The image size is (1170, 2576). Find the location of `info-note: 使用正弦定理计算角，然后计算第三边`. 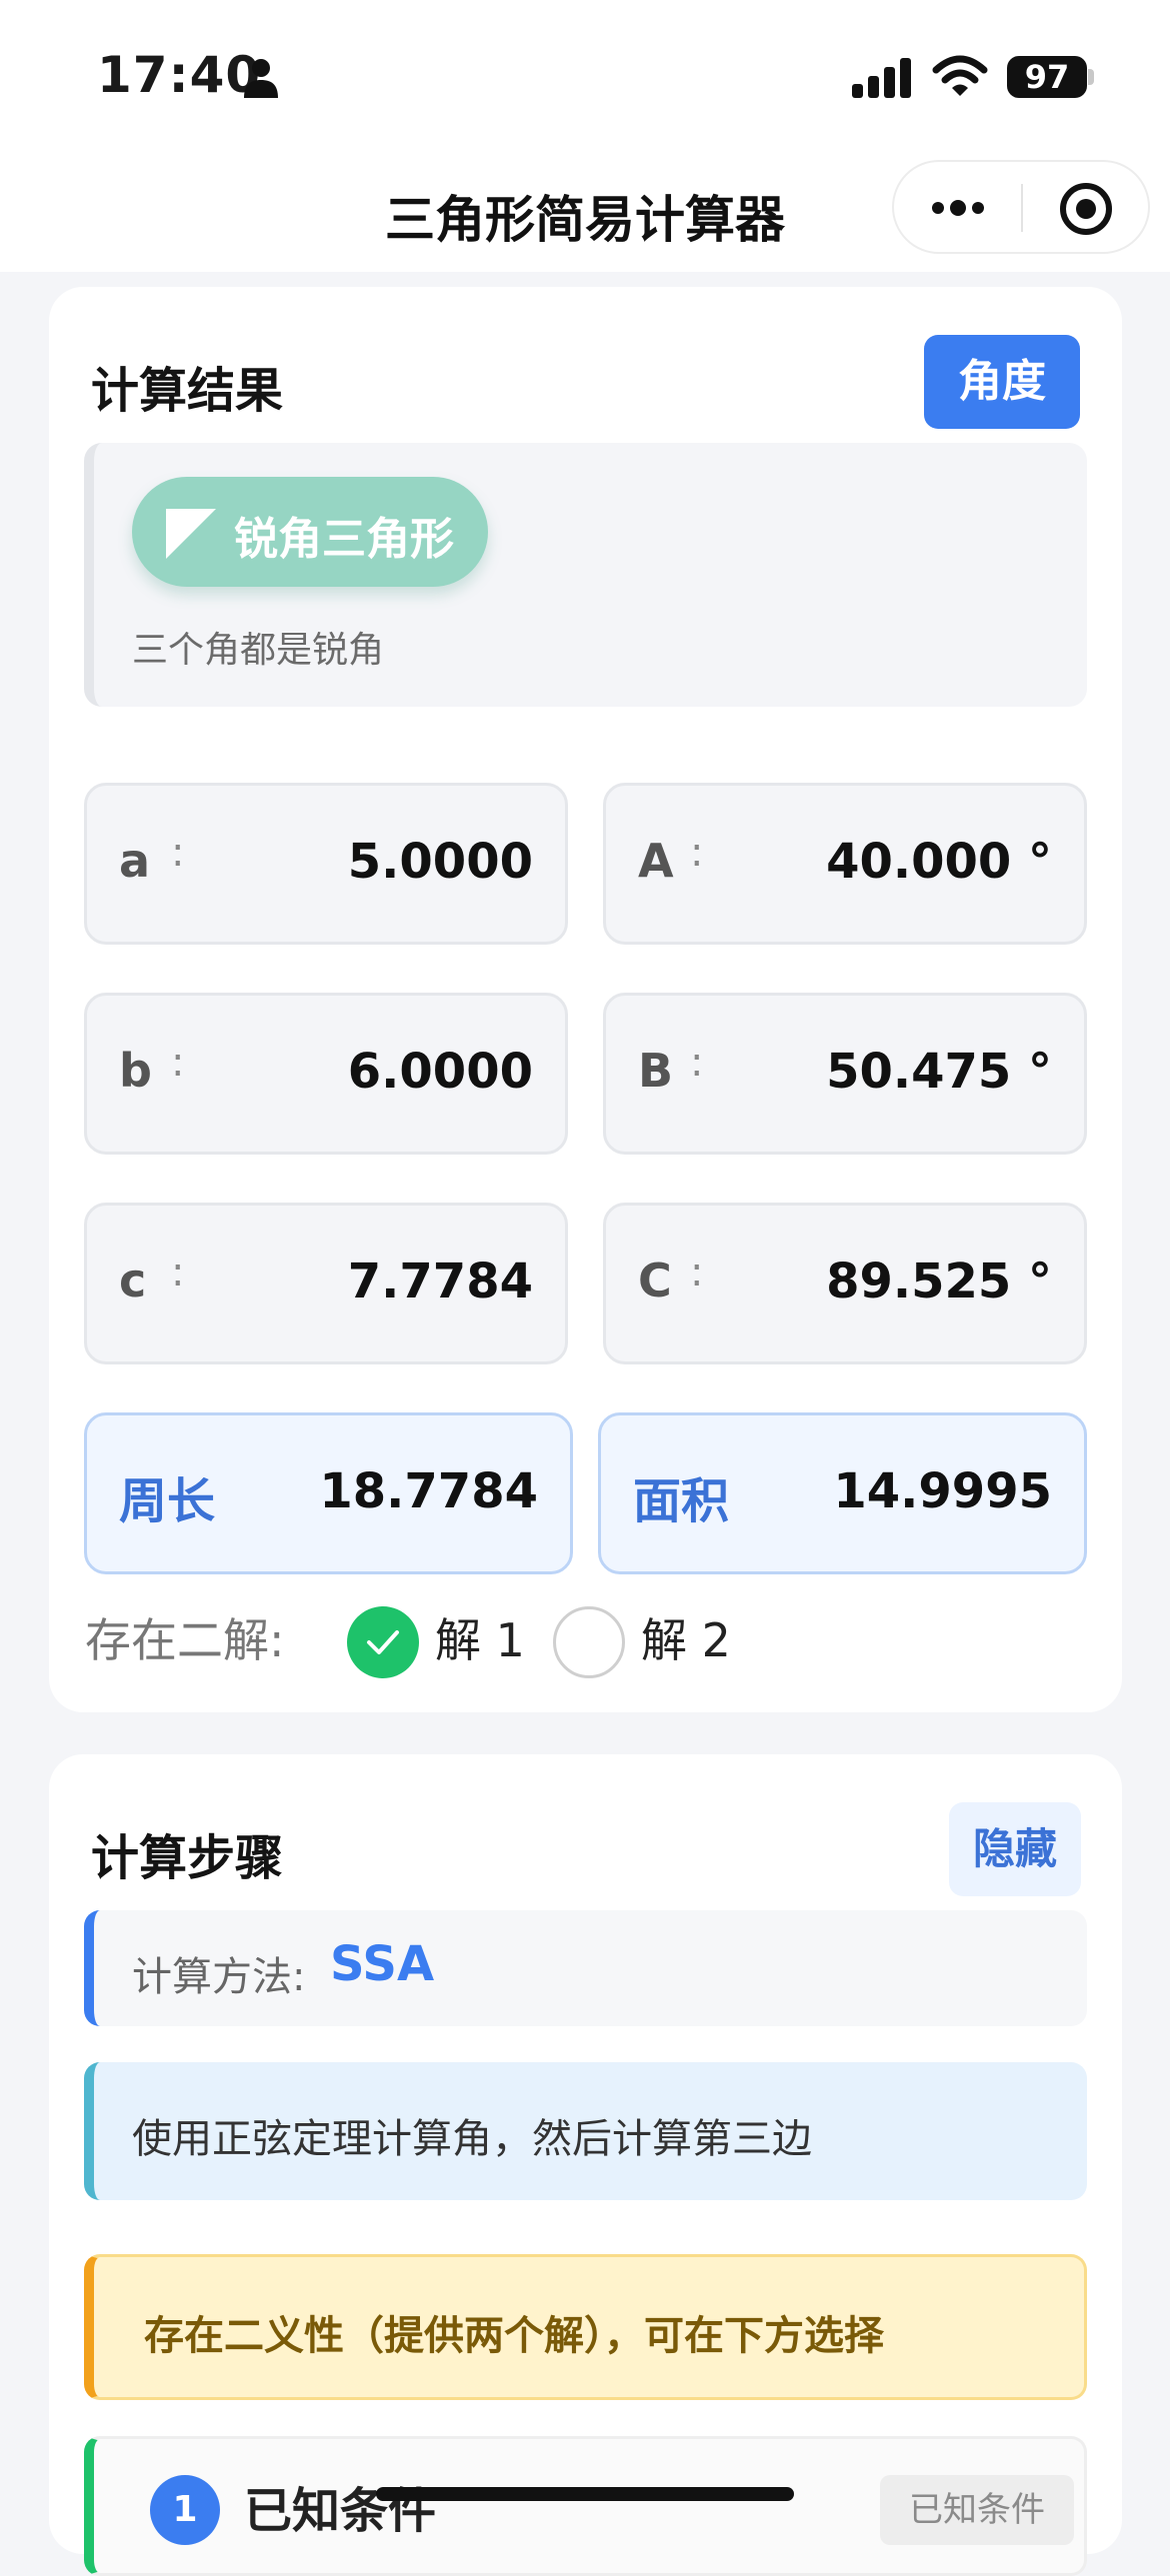

info-note: 使用正弦定理计算角，然后计算第三边 is located at coordinates (585, 2131).